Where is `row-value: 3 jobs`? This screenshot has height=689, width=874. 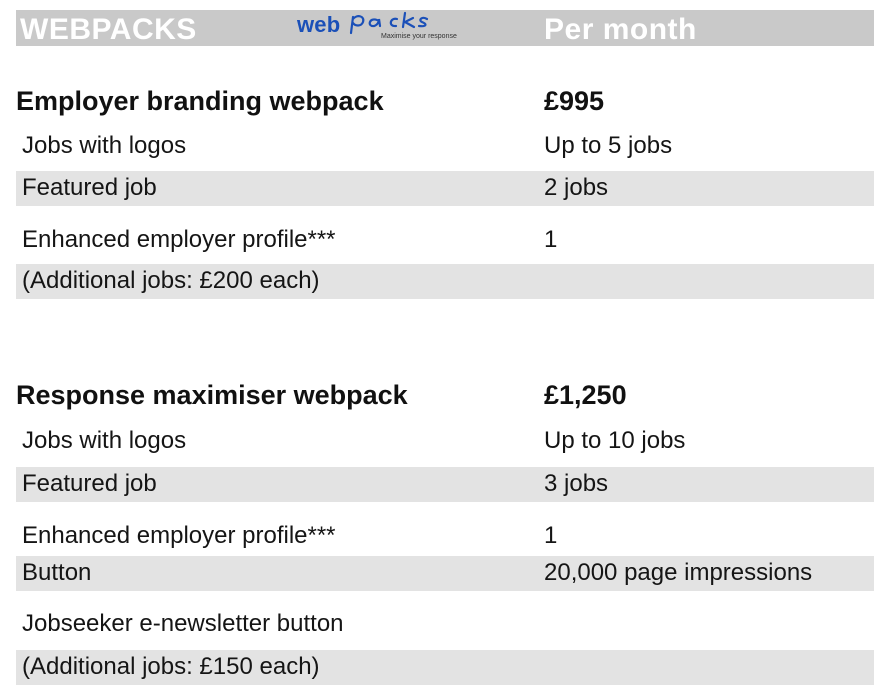
row-value: 3 jobs is located at coordinates (576, 483).